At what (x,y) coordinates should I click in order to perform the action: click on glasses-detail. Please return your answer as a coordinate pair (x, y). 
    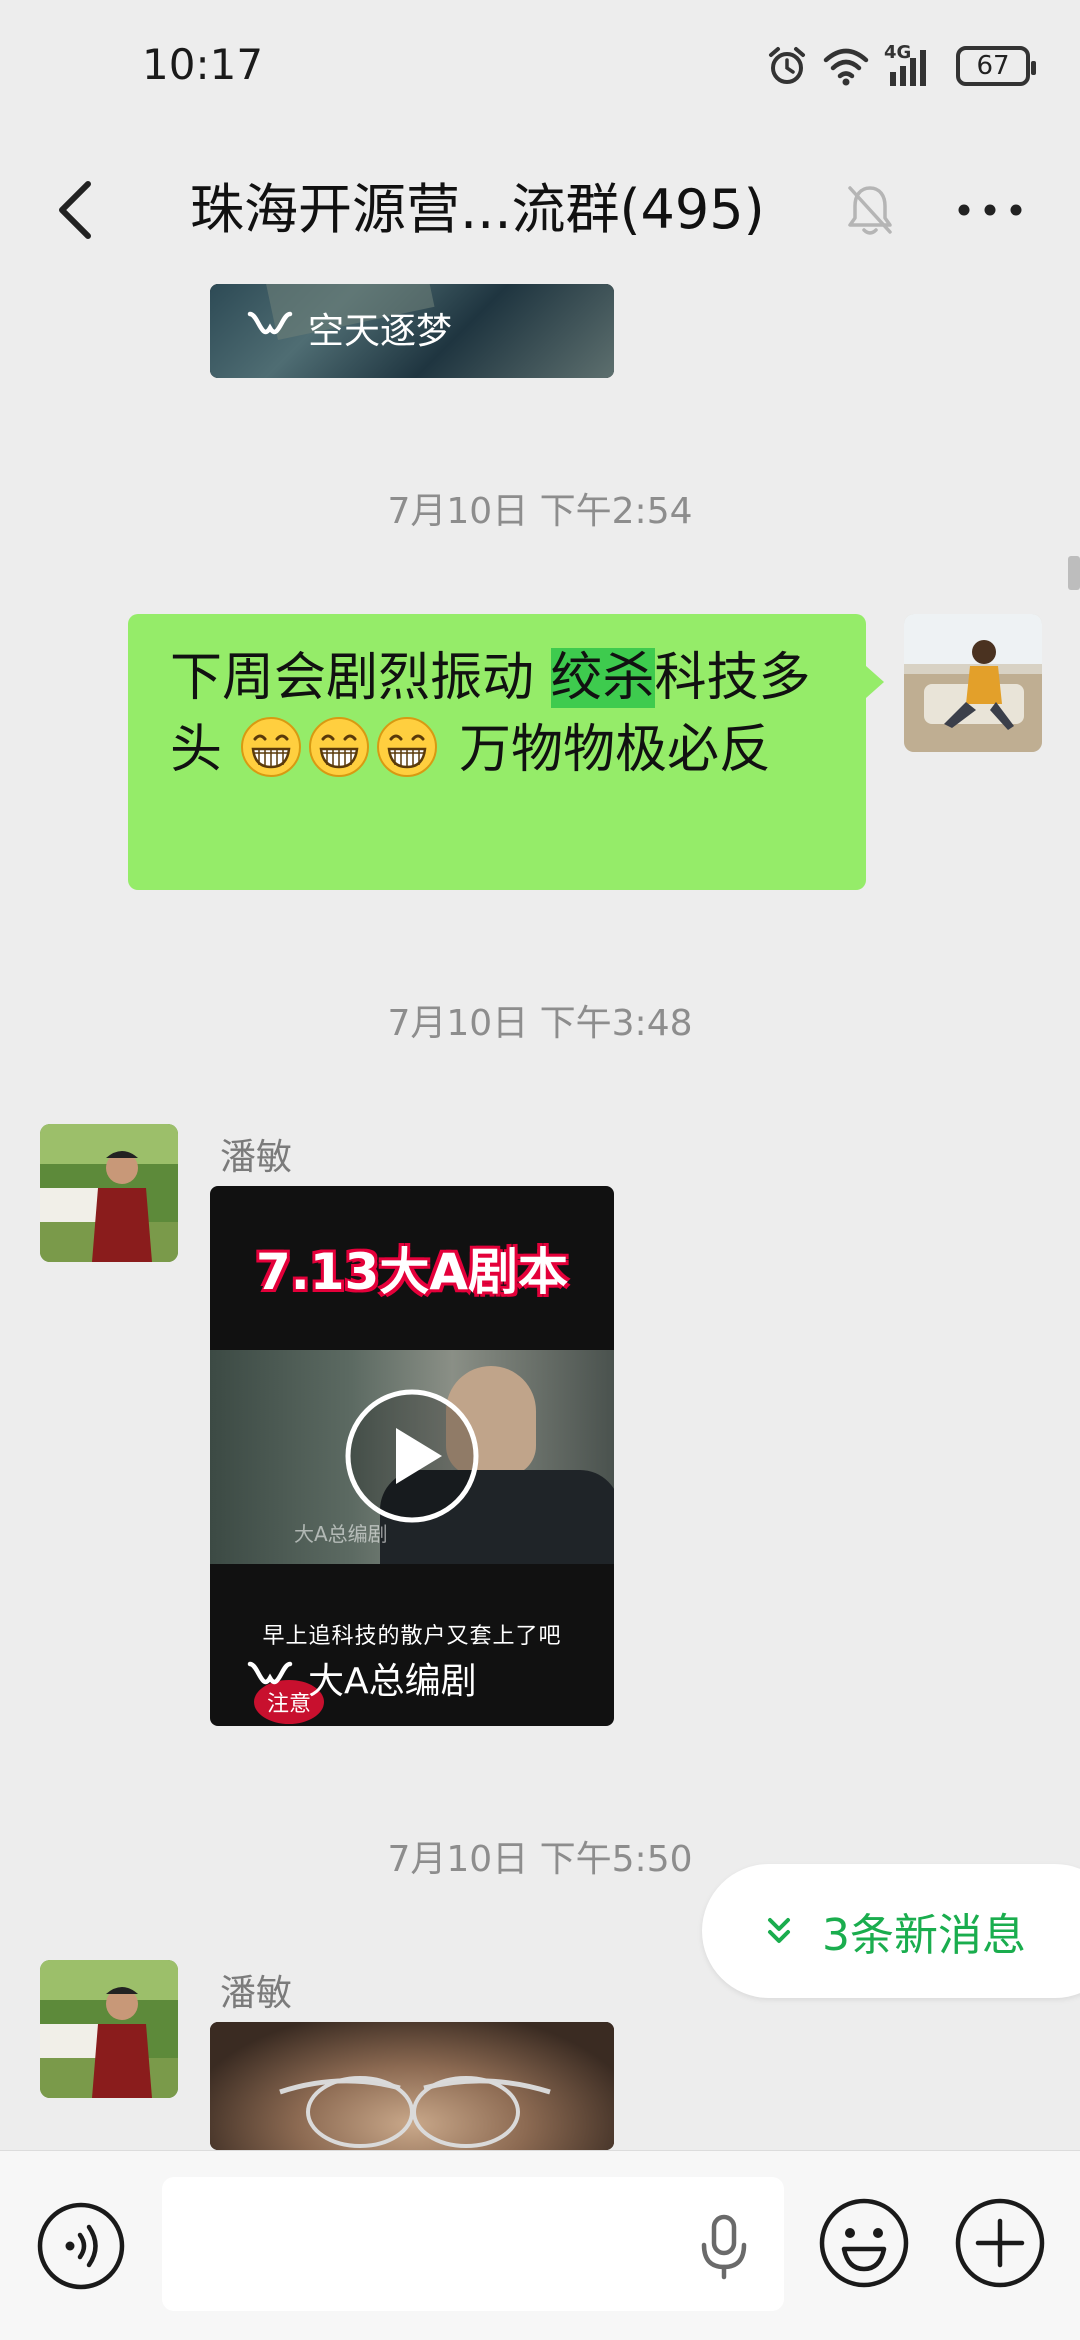
    Looking at the image, I should click on (415, 2112).